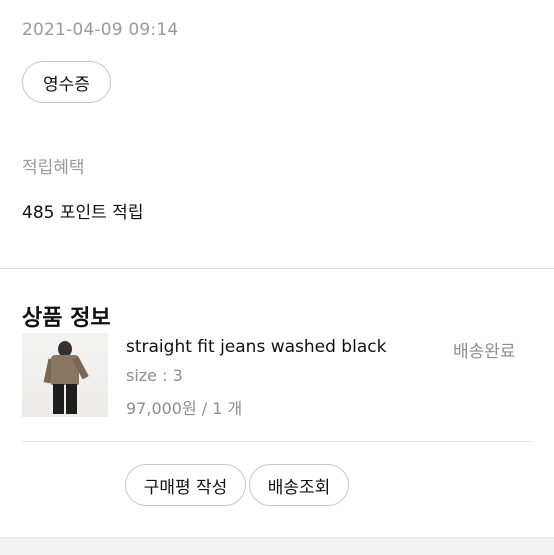 The image size is (554, 555). What do you see at coordinates (184, 408) in the screenshot?
I see `product-price-quantity: 97,000원 / 1 개` at bounding box center [184, 408].